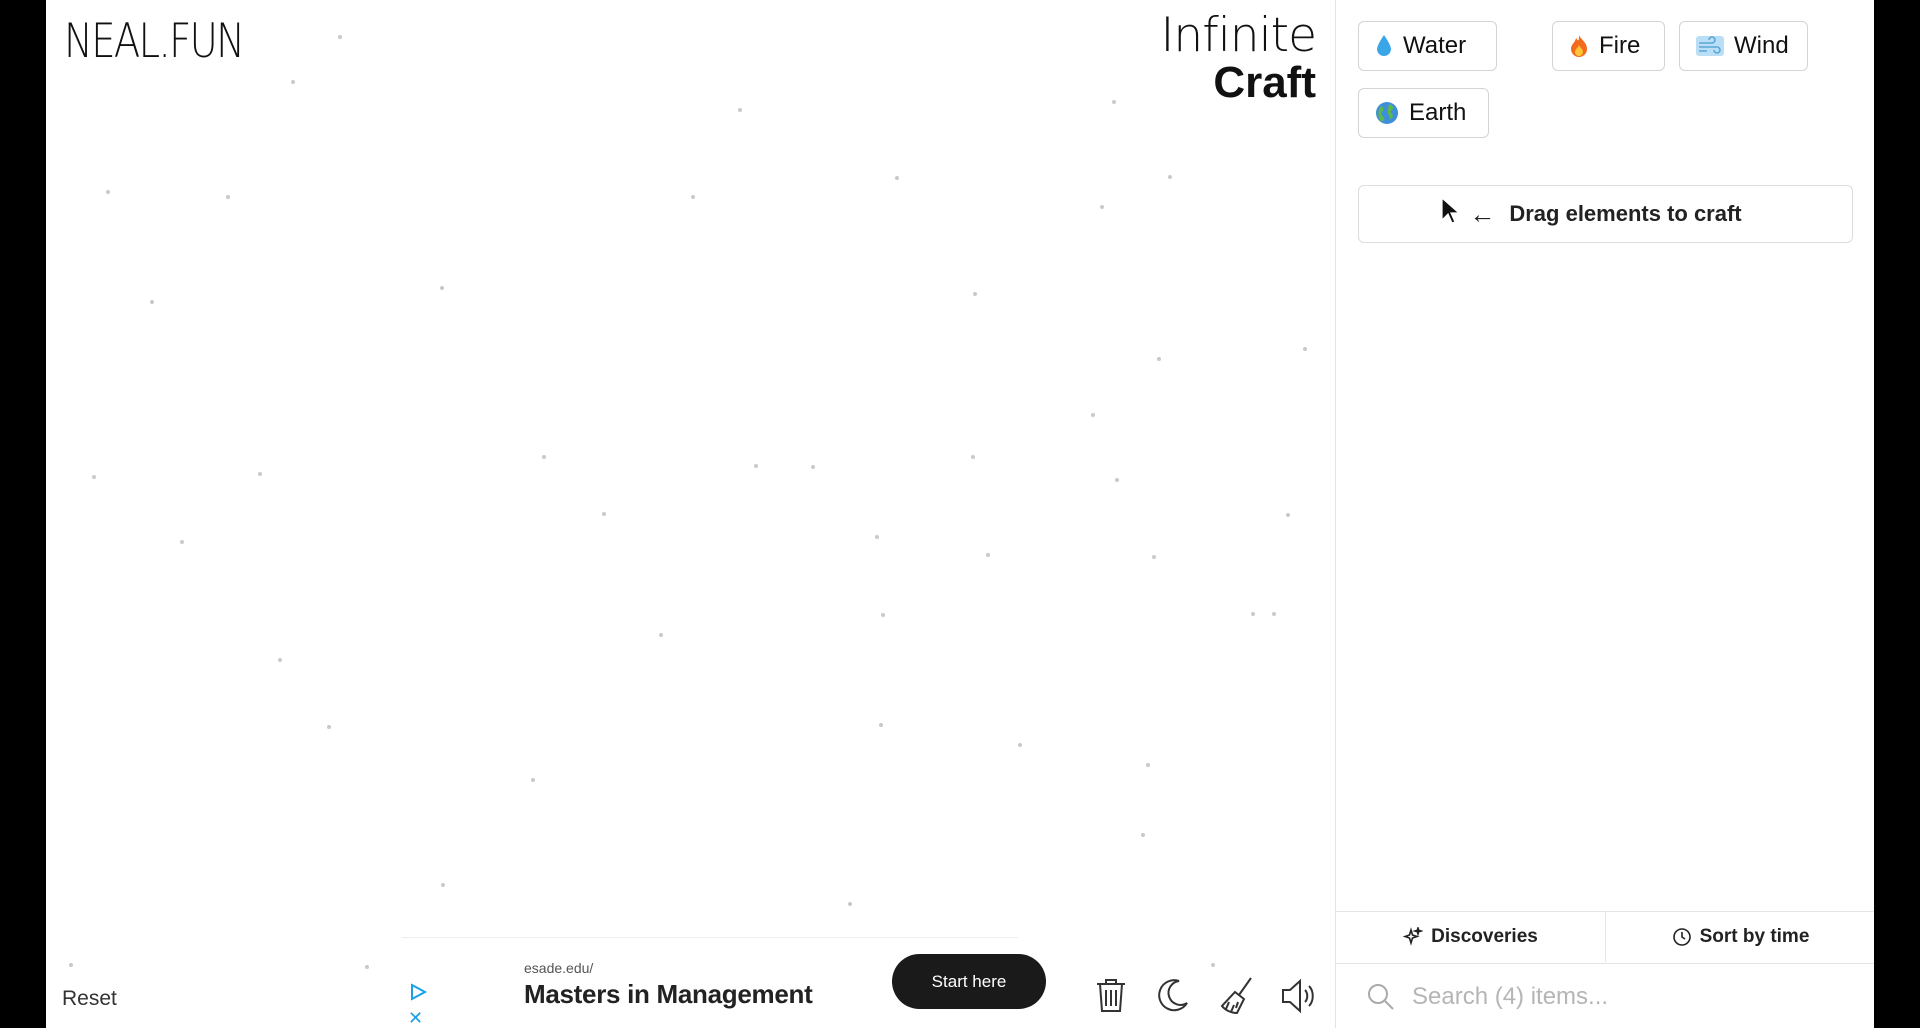  What do you see at coordinates (1625, 213) in the screenshot?
I see `drag-hint-label: Drag elements to craft` at bounding box center [1625, 213].